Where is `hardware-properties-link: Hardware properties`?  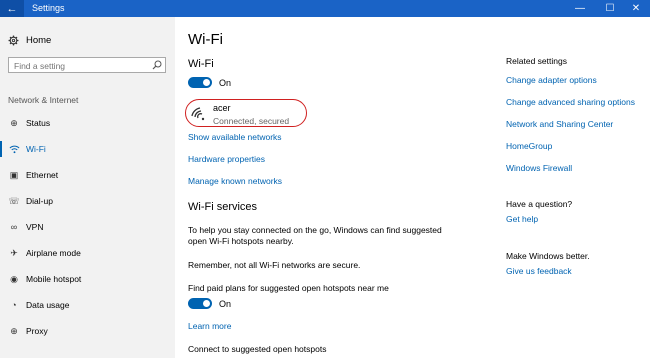
hardware-properties-link: Hardware properties is located at coordinates (226, 159).